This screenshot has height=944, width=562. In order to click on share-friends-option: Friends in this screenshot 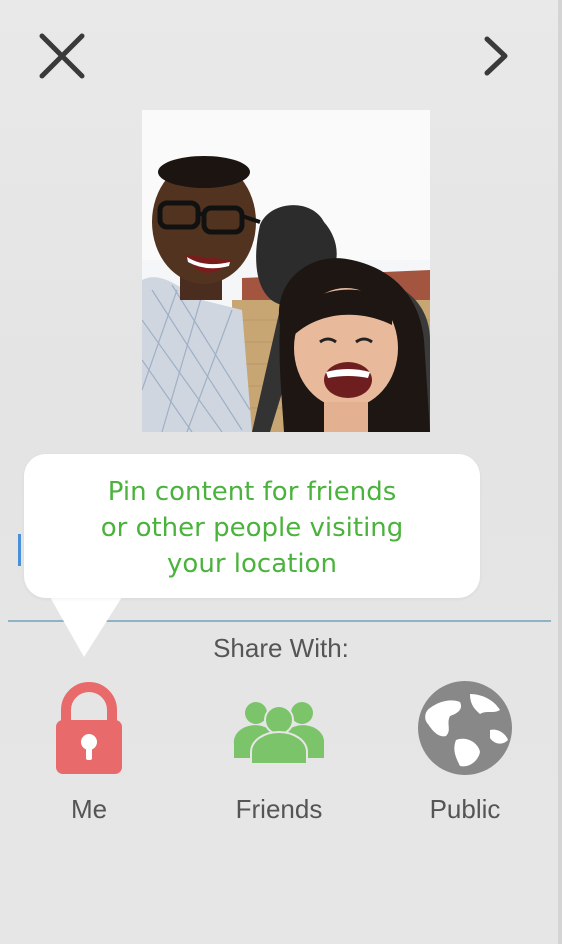, I will do `click(279, 755)`.